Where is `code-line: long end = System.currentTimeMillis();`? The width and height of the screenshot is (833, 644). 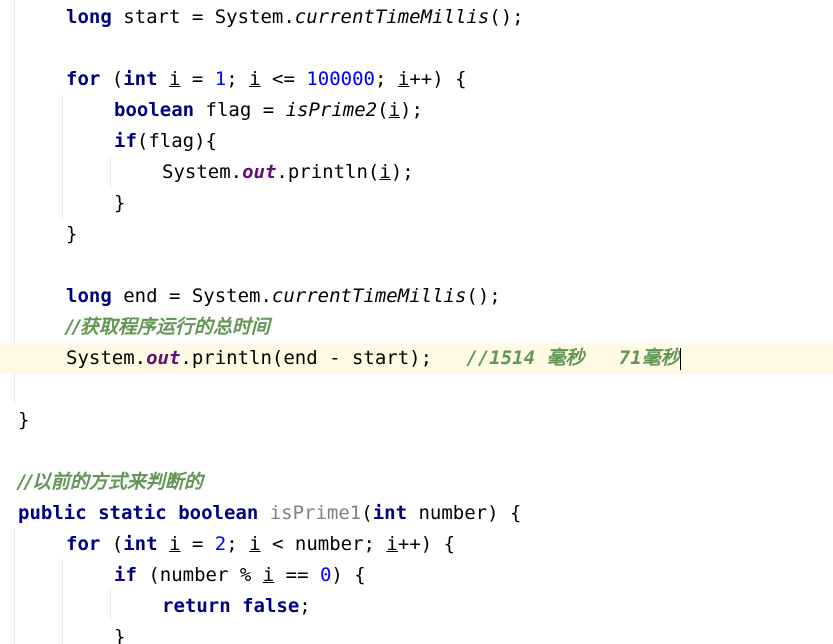 code-line: long end = System.currentTimeMillis(); is located at coordinates (416, 296).